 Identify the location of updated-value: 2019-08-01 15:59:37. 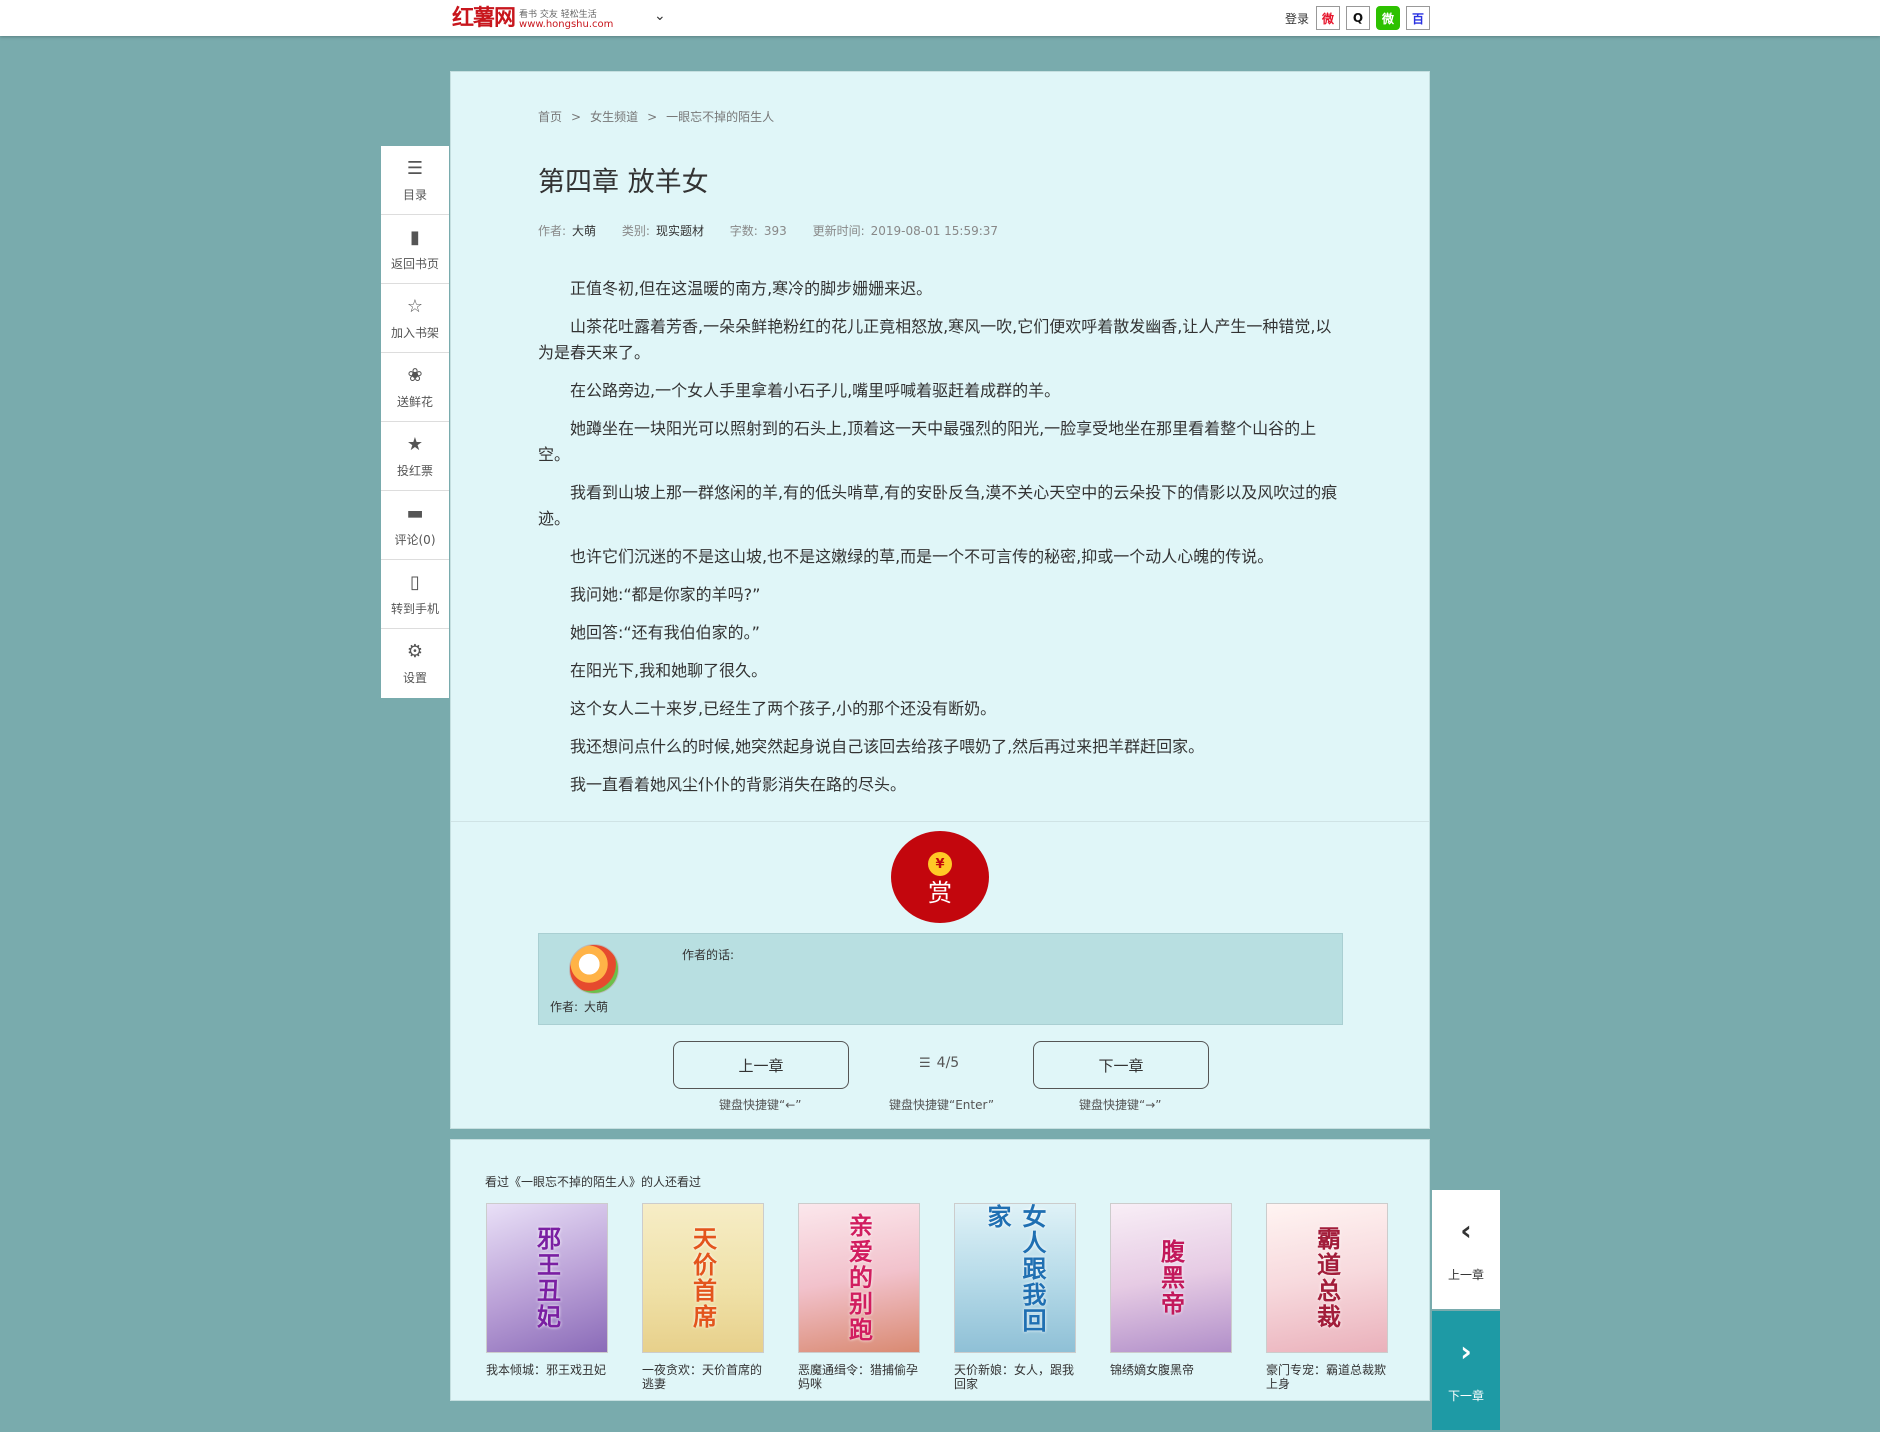
(934, 231).